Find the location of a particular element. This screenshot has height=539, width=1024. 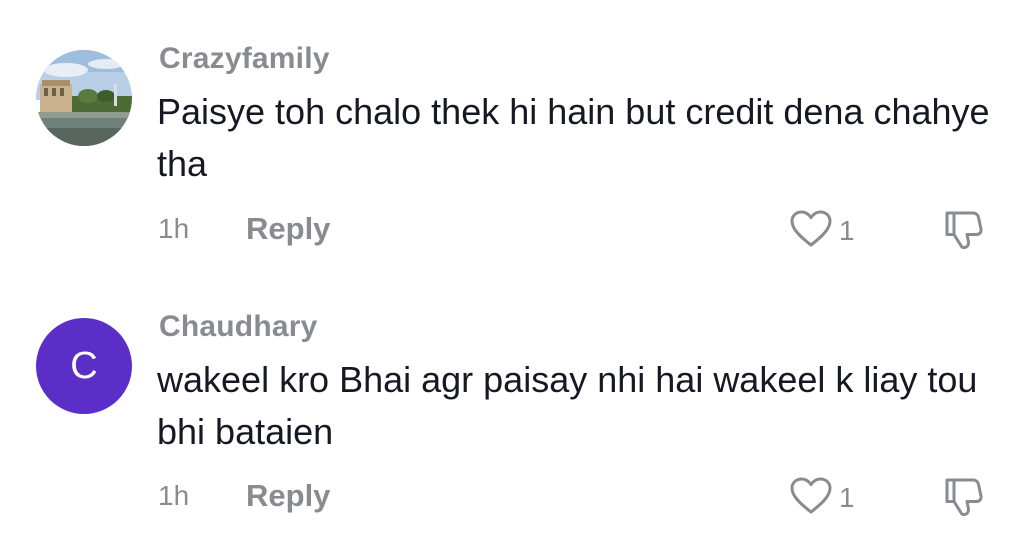

username: Crazyfamily is located at coordinates (244, 59).